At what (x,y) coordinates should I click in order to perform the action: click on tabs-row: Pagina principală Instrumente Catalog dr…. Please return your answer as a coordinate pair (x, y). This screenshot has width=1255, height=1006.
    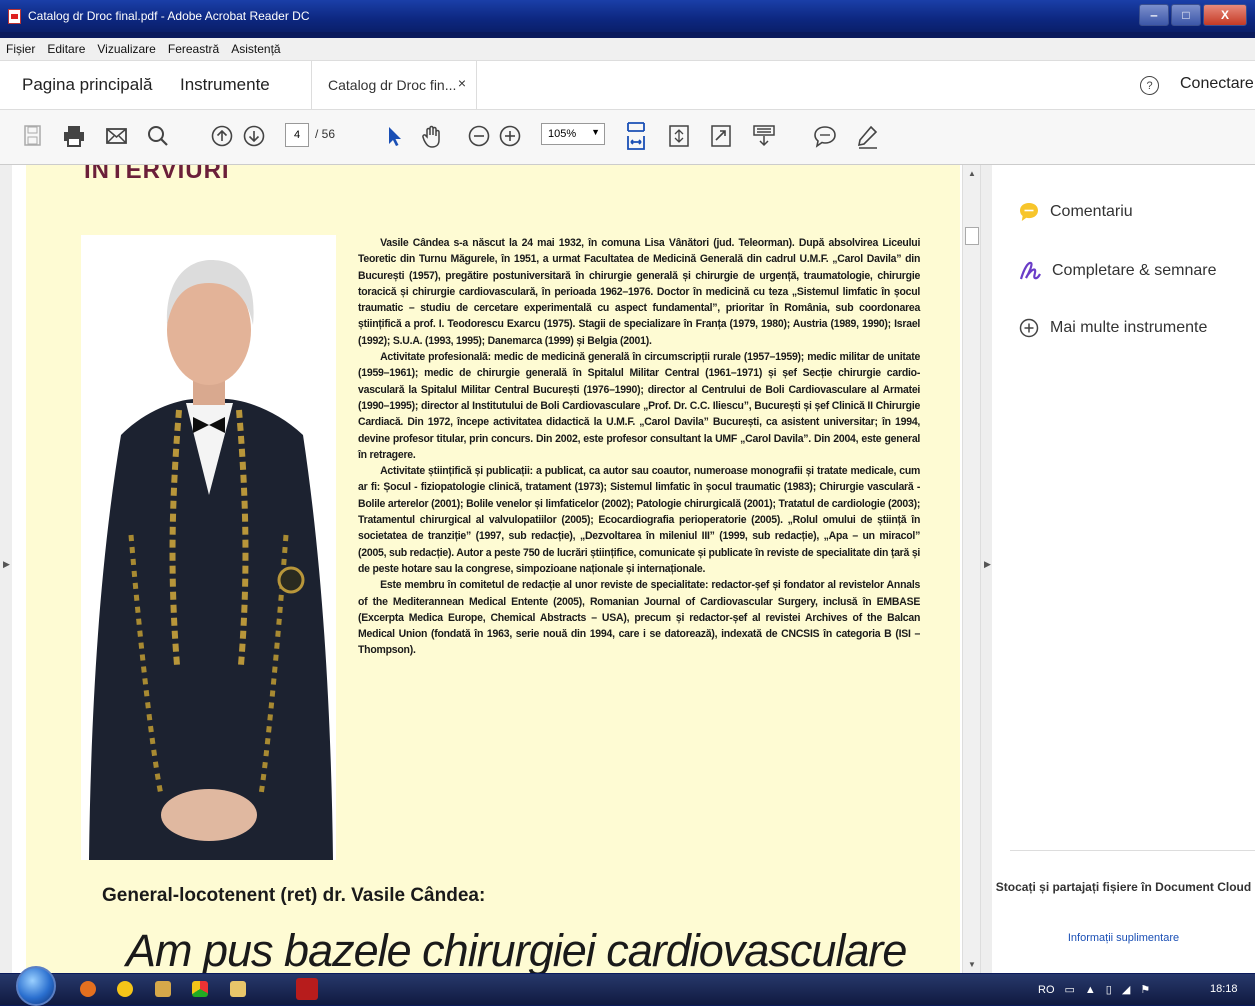
    Looking at the image, I should click on (627, 85).